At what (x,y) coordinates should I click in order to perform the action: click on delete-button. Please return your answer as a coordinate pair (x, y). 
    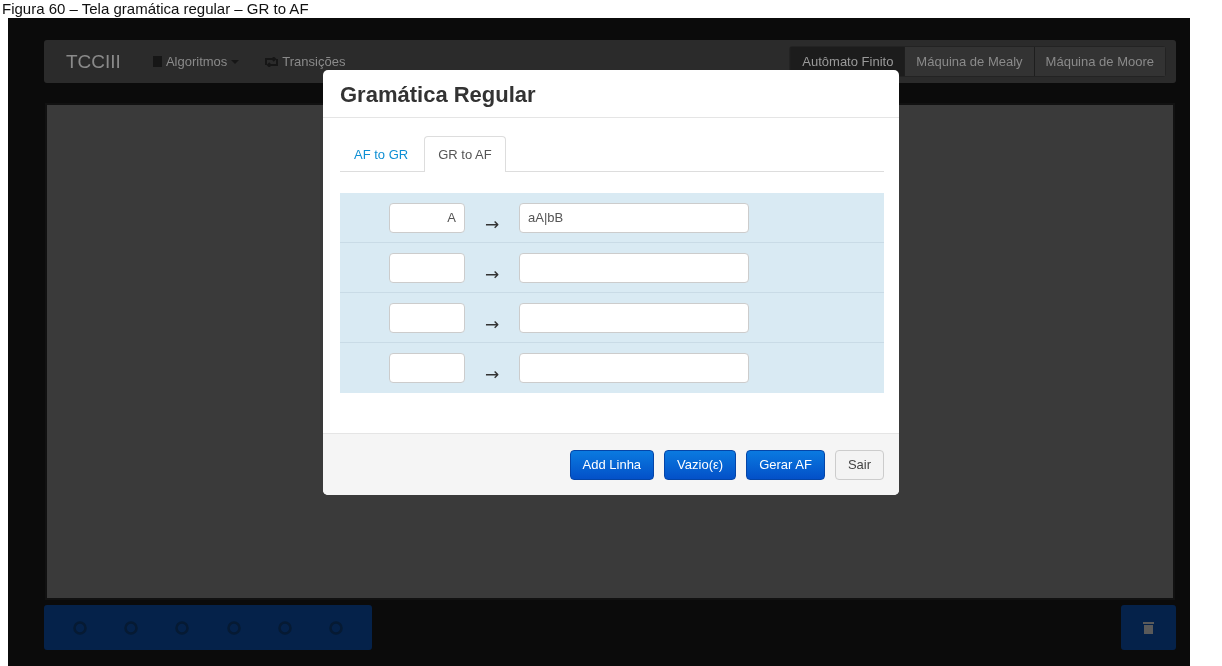
    Looking at the image, I should click on (1148, 627).